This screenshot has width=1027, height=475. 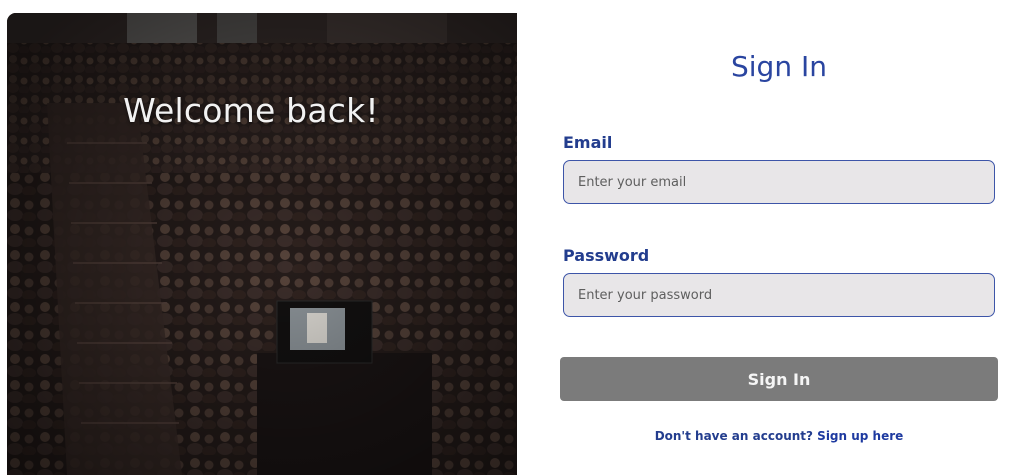 What do you see at coordinates (251, 110) in the screenshot?
I see `welcome-heading: Welcome back!` at bounding box center [251, 110].